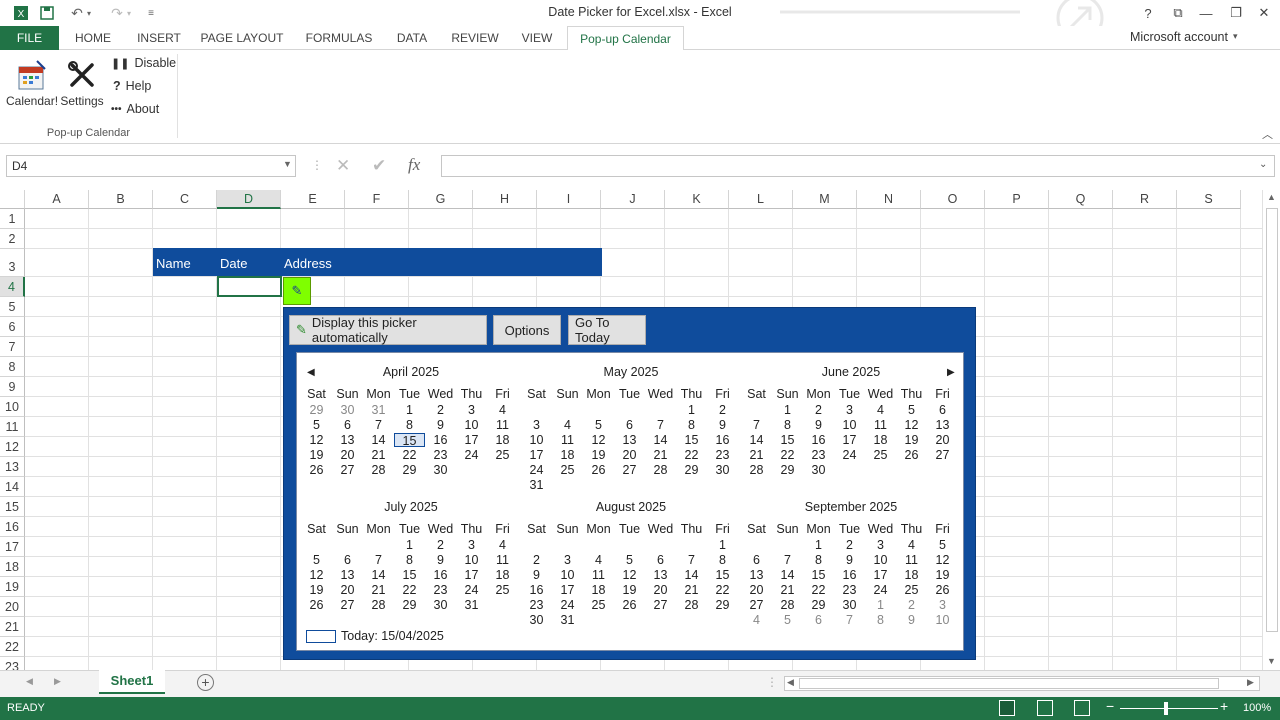  What do you see at coordinates (12, 647) in the screenshot?
I see `row-header-22: 22` at bounding box center [12, 647].